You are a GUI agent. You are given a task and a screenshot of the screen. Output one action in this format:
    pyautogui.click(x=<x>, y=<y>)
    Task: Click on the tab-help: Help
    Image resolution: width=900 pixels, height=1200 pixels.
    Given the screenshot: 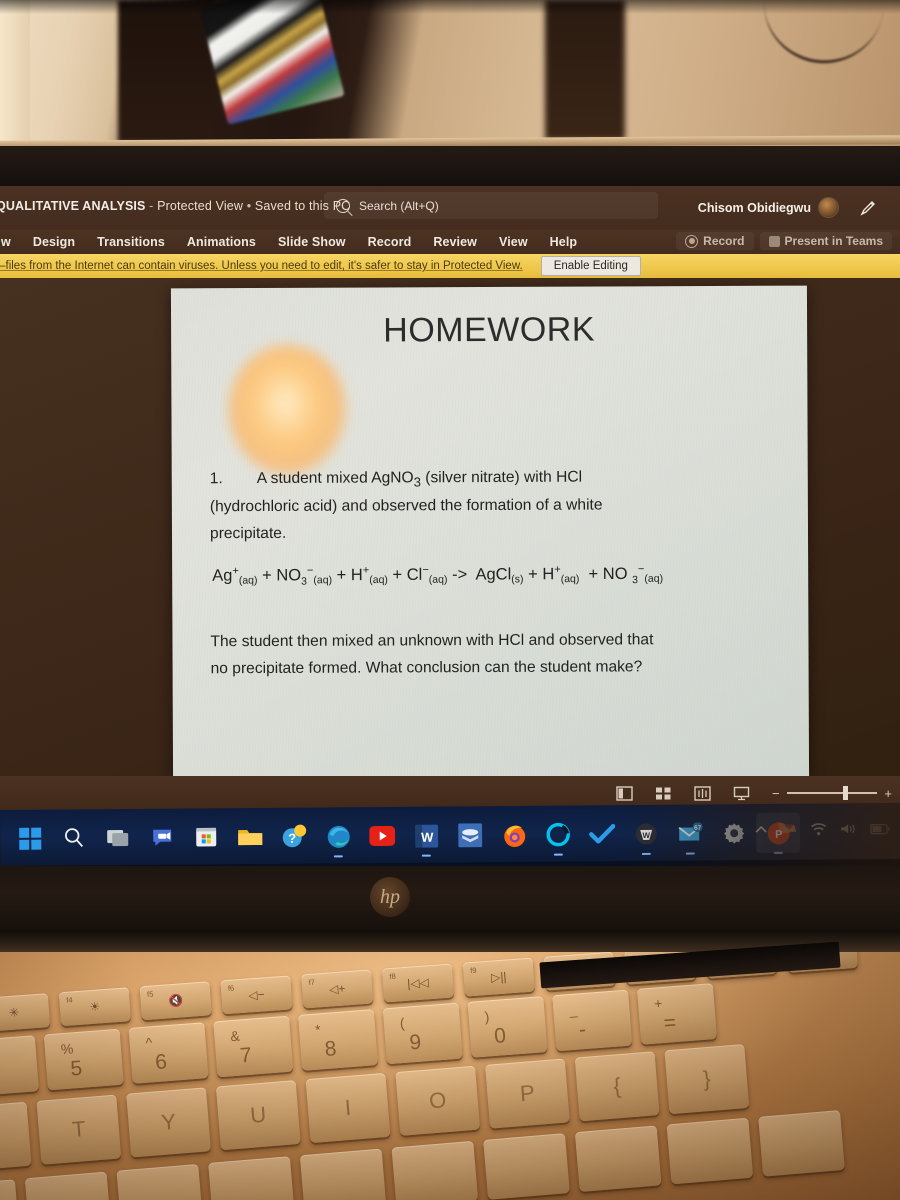 What is the action you would take?
    pyautogui.click(x=564, y=242)
    